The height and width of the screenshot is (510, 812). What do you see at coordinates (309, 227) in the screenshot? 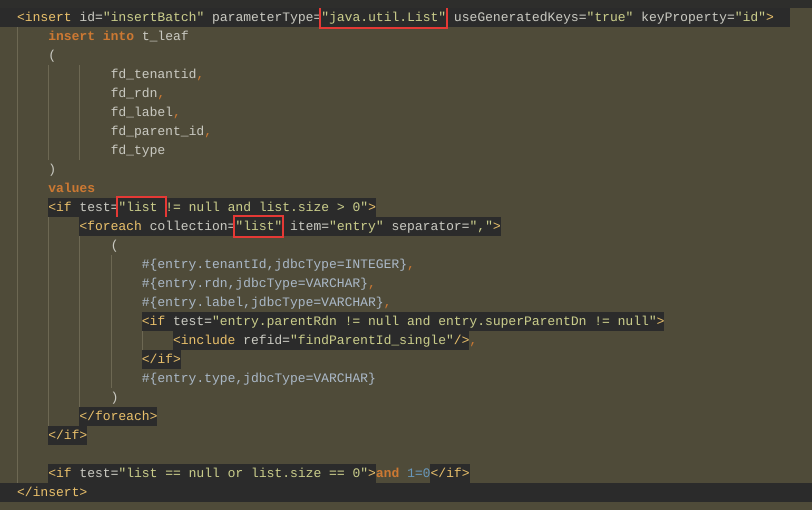
I see `attribute-name: item=` at bounding box center [309, 227].